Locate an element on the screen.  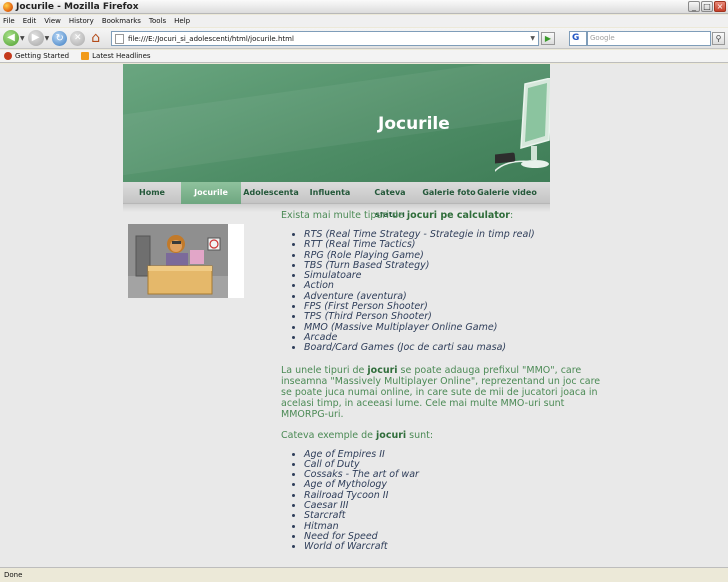
window-title: Jocurile - Mozilla Firefox is located at coordinates (77, 6).